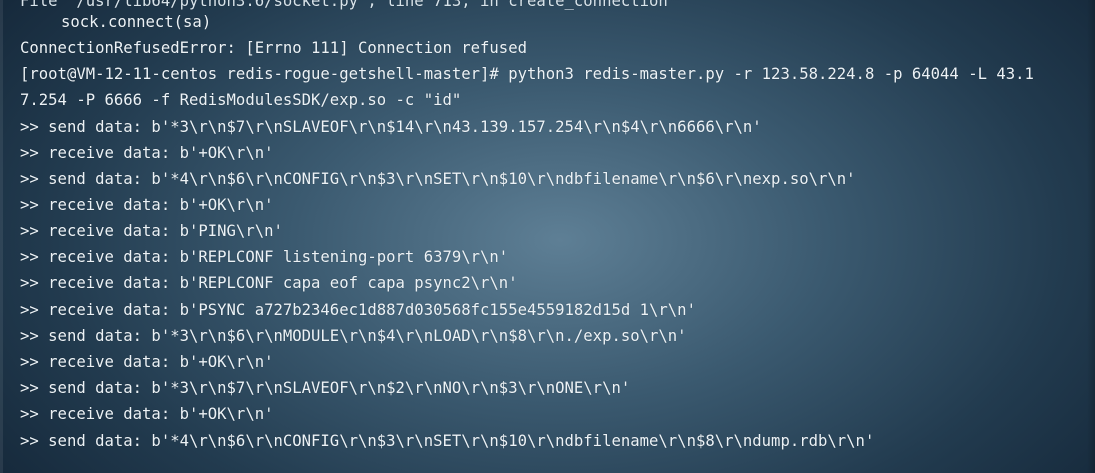  I want to click on terminal-line-output: >> receive data: b'PING\r\n', so click(151, 231).